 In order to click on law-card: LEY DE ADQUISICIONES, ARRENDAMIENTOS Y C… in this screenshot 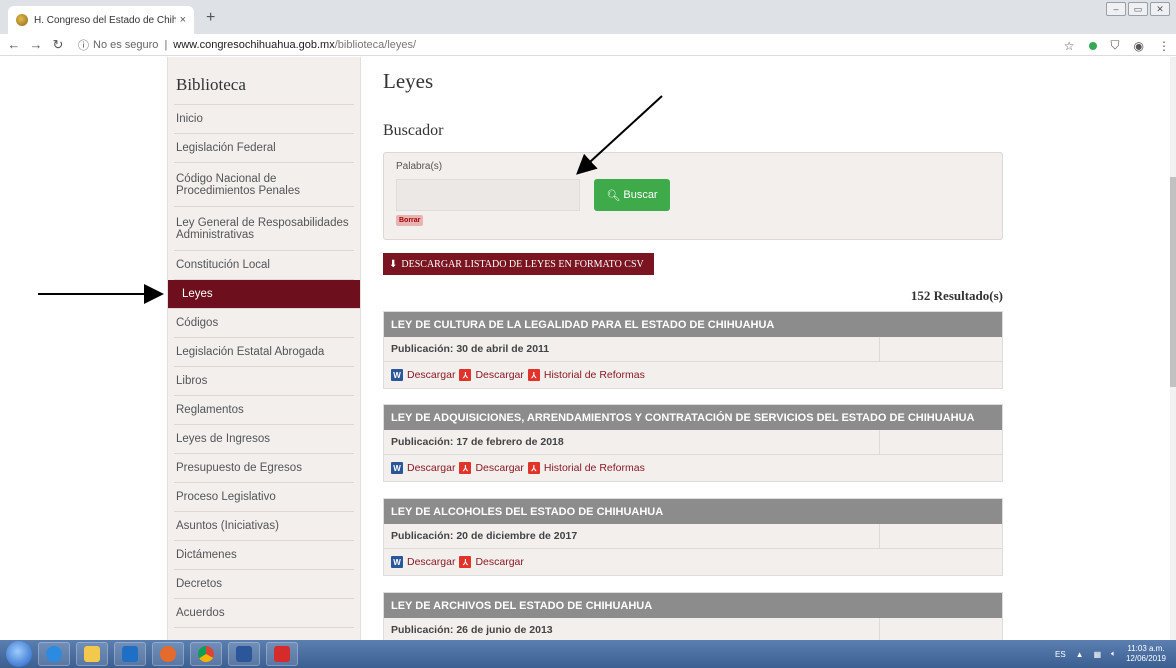, I will do `click(693, 443)`.